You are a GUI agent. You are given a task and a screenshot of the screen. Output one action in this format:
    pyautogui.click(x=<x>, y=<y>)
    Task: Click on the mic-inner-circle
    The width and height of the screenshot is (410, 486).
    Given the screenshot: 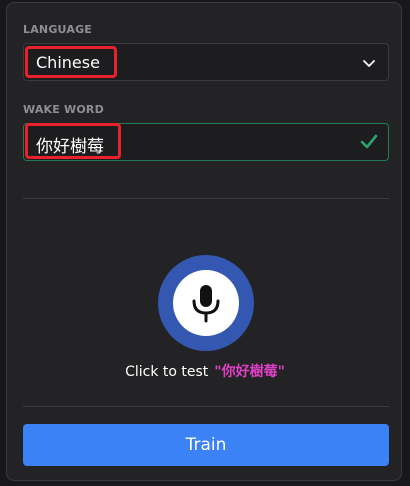 What is the action you would take?
    pyautogui.click(x=206, y=303)
    